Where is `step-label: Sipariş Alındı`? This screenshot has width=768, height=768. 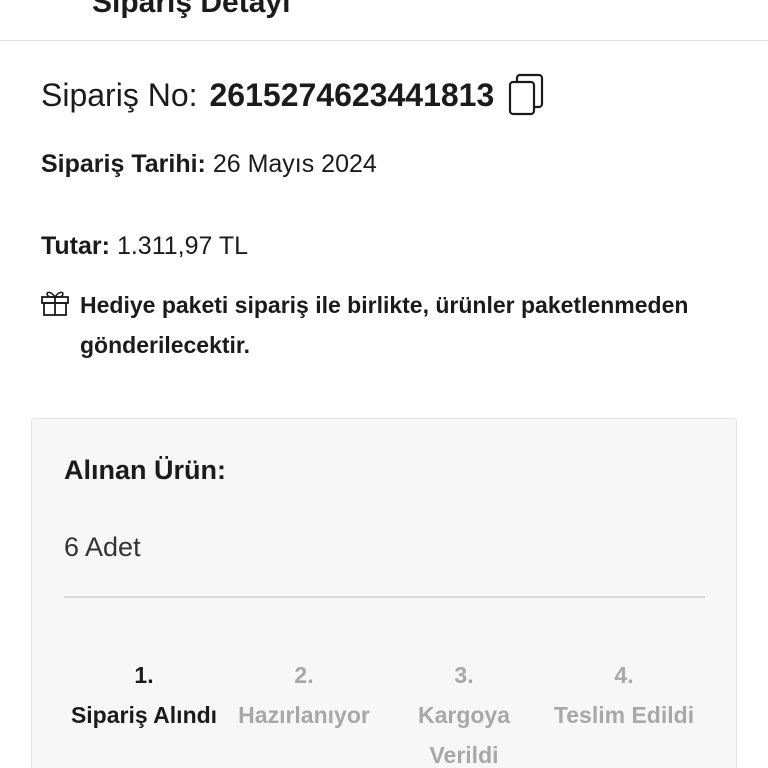
step-label: Sipariş Alındı is located at coordinates (144, 715).